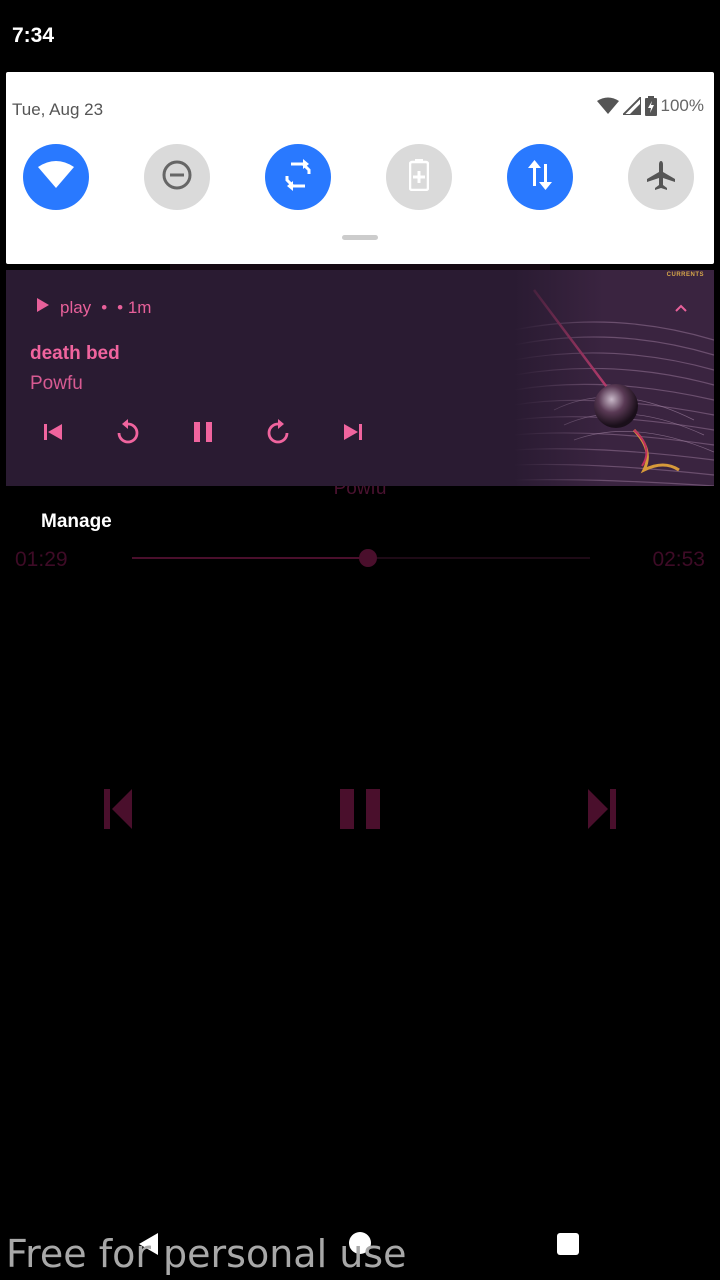  I want to click on bg-skip-previous-icon, so click(118, 809).